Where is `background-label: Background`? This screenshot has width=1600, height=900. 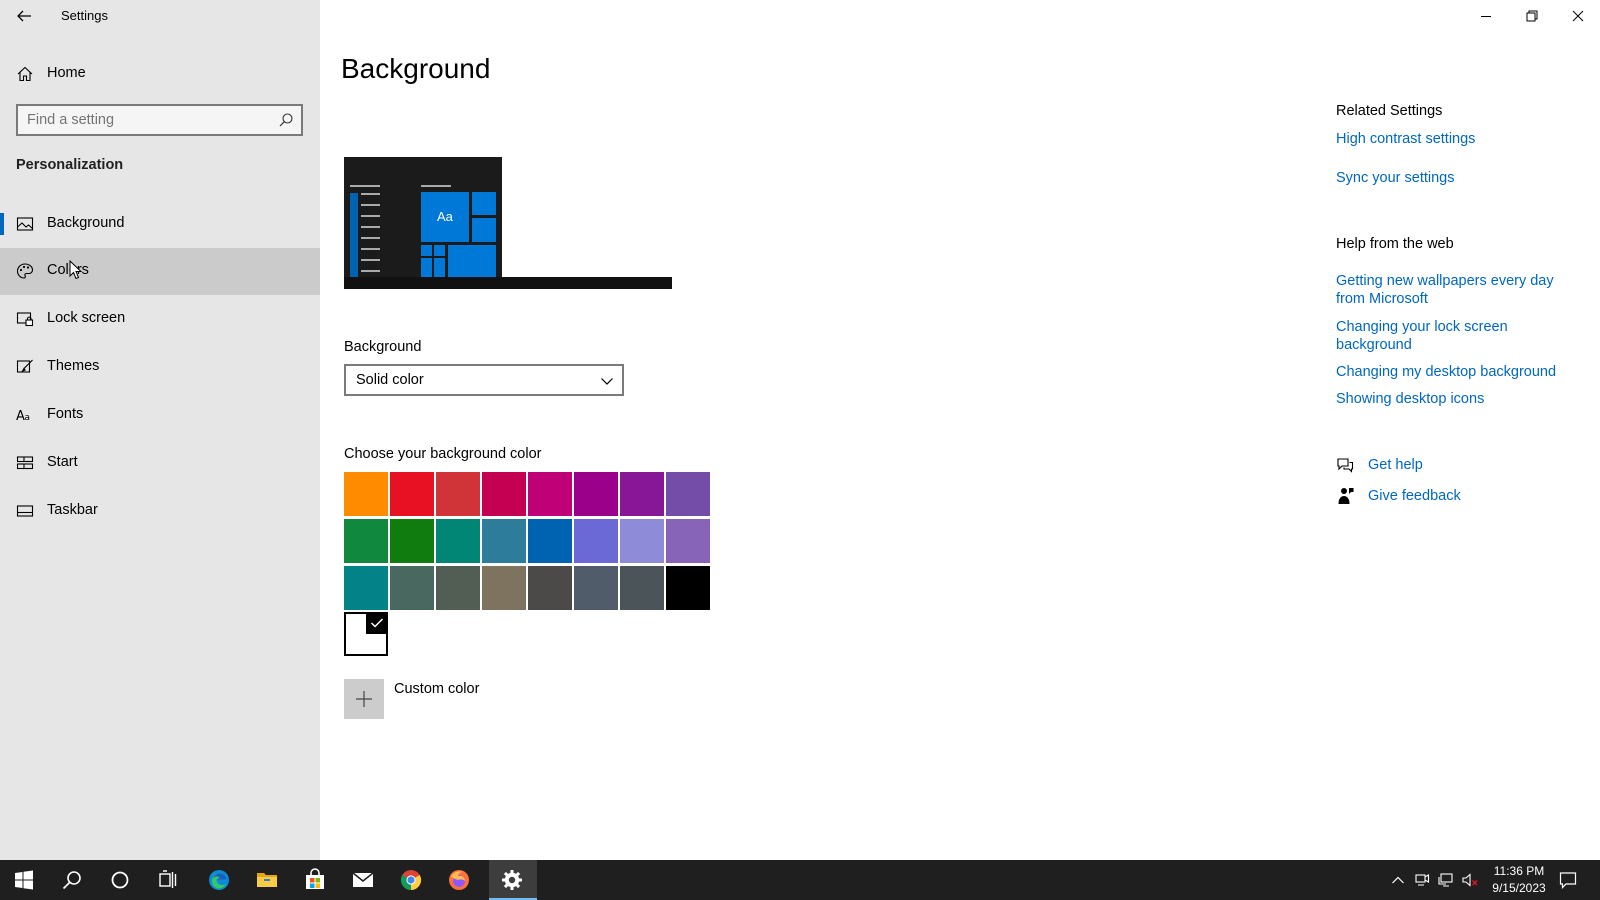
background-label: Background is located at coordinates (383, 347).